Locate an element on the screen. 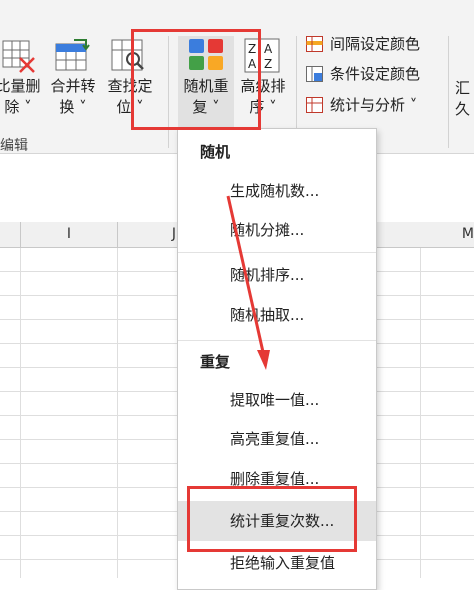 This screenshot has height=590, width=474. arrow-head is located at coordinates (263, 360).